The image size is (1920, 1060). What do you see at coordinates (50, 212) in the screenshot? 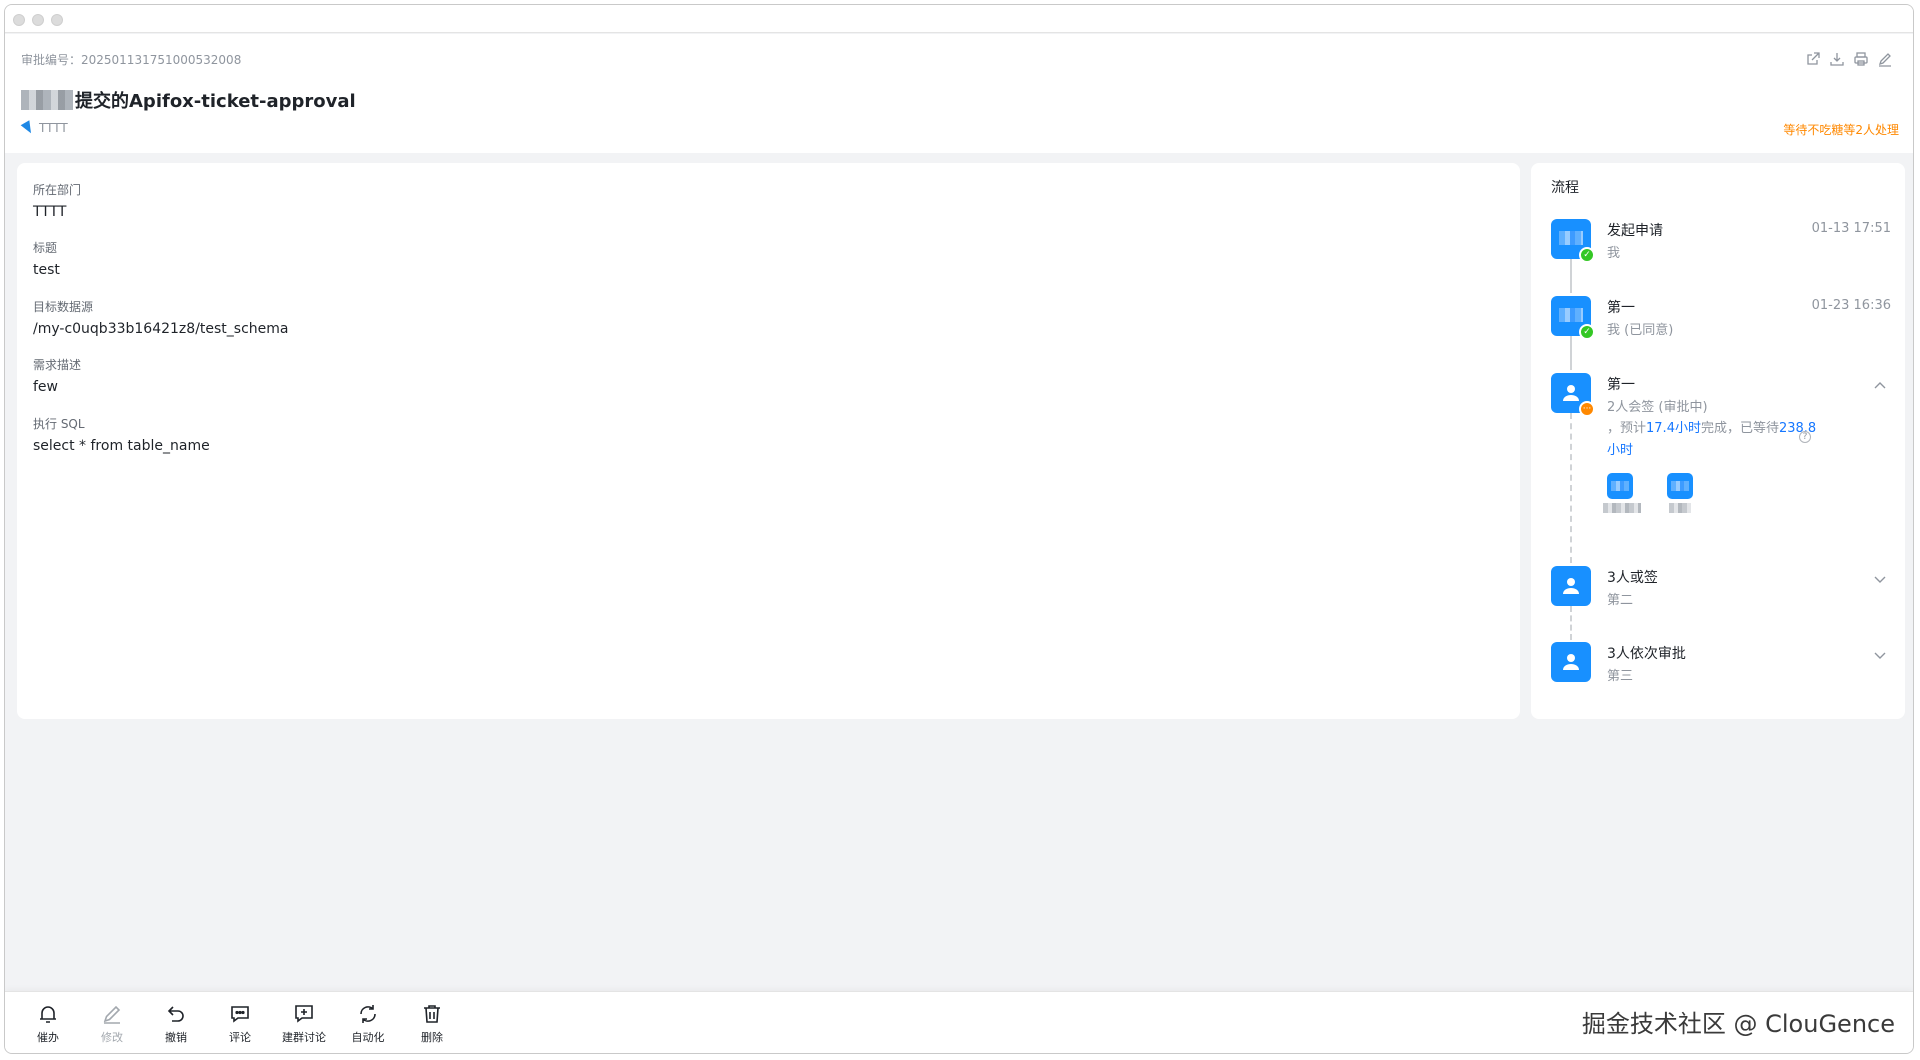
I see `field-value: TTTT` at bounding box center [50, 212].